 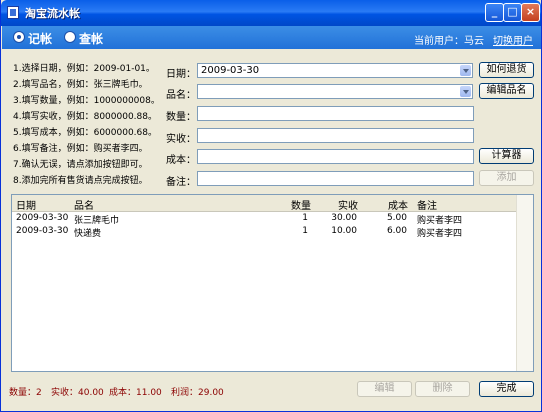 I want to click on date-value: 2009-03-30, so click(x=230, y=70).